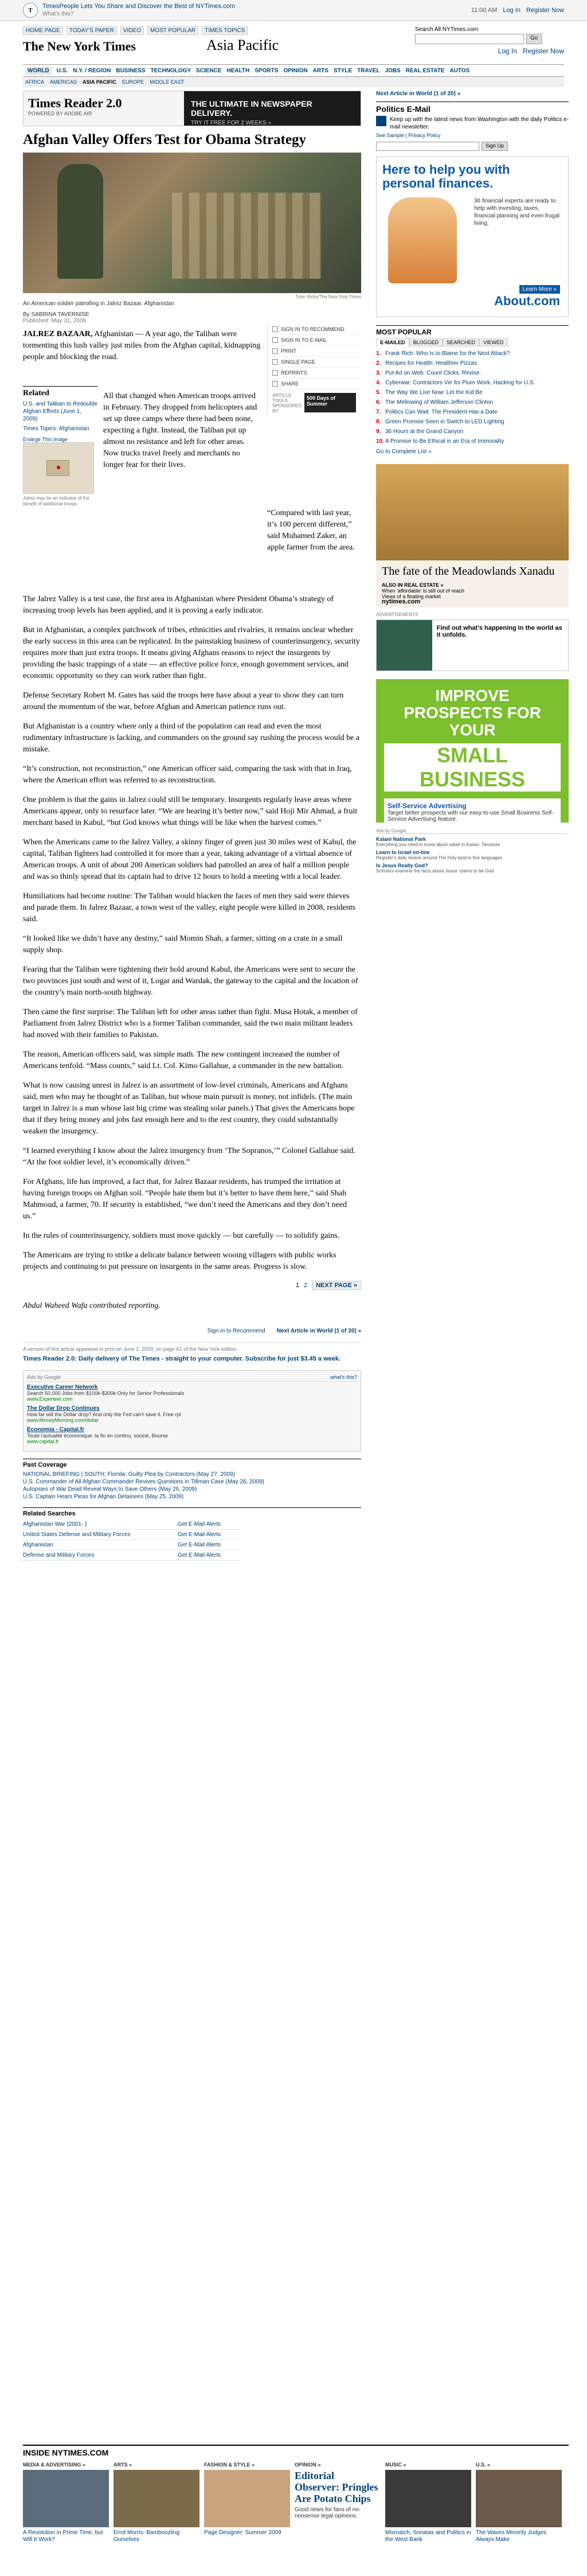  What do you see at coordinates (319, 1331) in the screenshot?
I see `next-article-link: Next Article in World (1 of 20) »` at bounding box center [319, 1331].